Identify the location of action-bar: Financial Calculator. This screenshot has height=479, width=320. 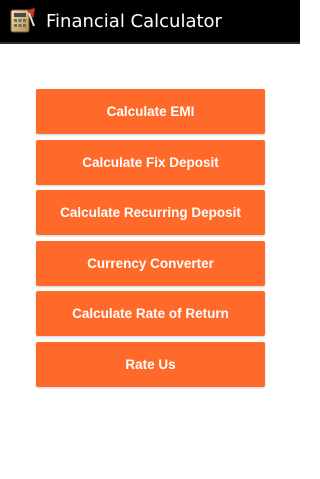
(150, 22).